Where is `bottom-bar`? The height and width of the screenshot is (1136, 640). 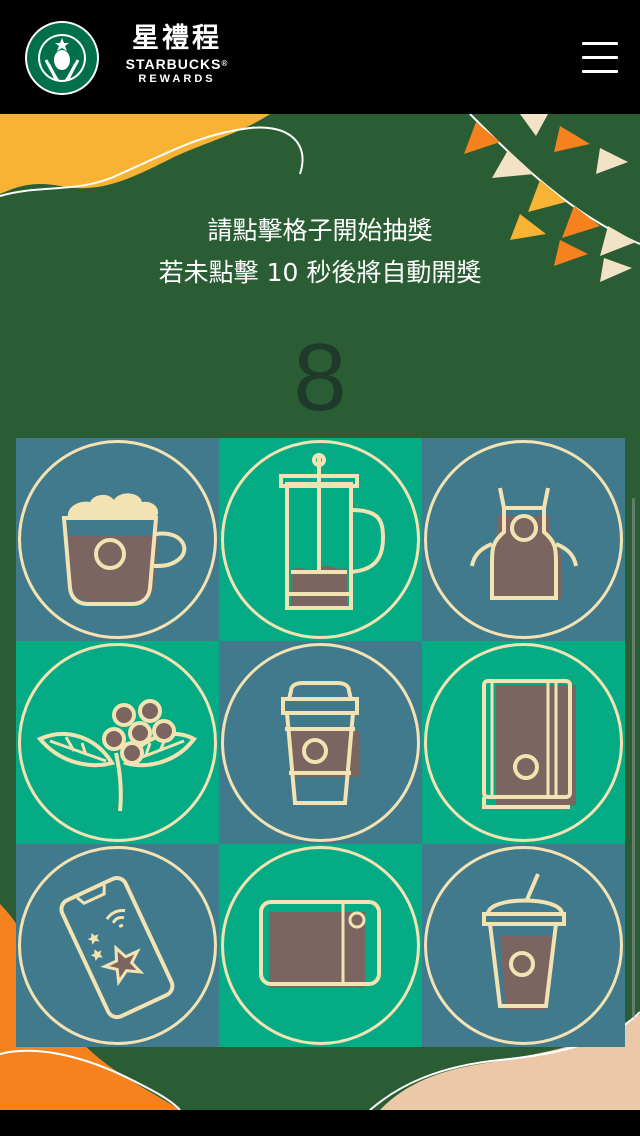 bottom-bar is located at coordinates (320, 1123).